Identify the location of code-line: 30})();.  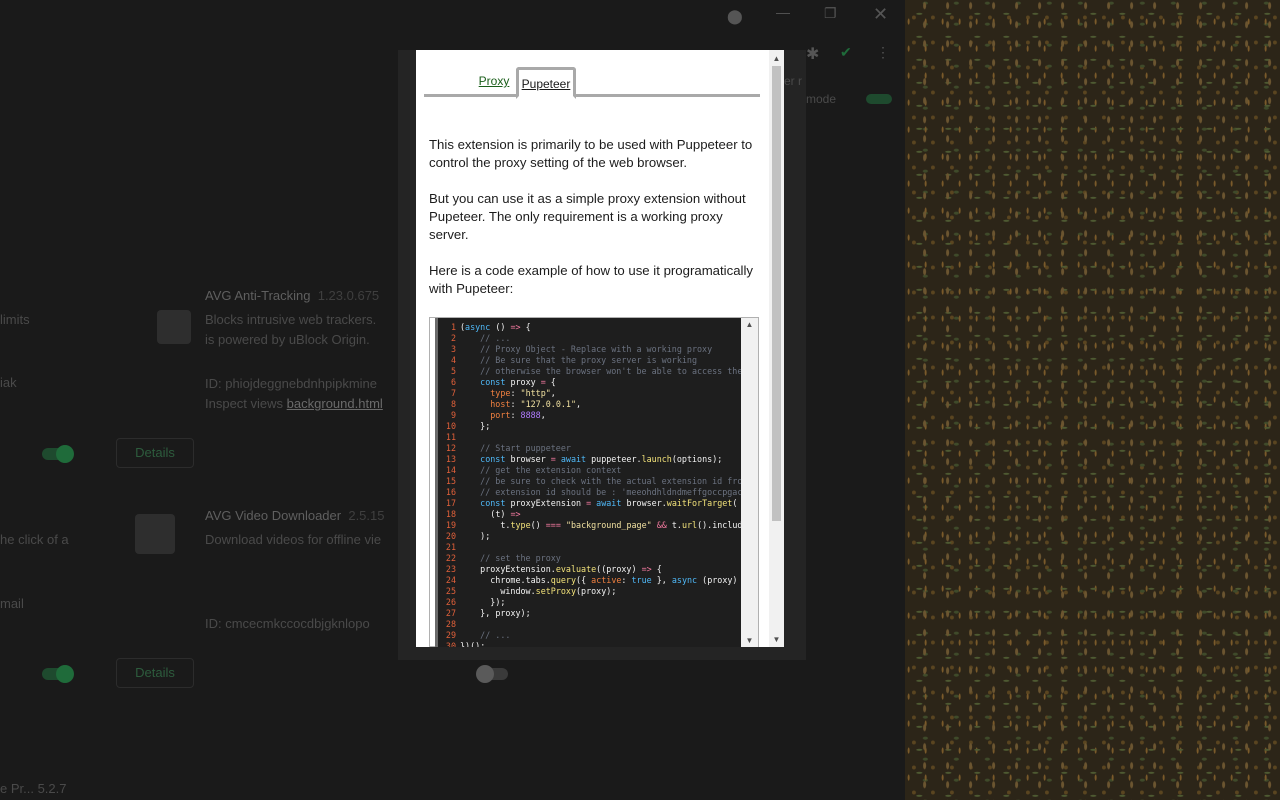
(465, 644).